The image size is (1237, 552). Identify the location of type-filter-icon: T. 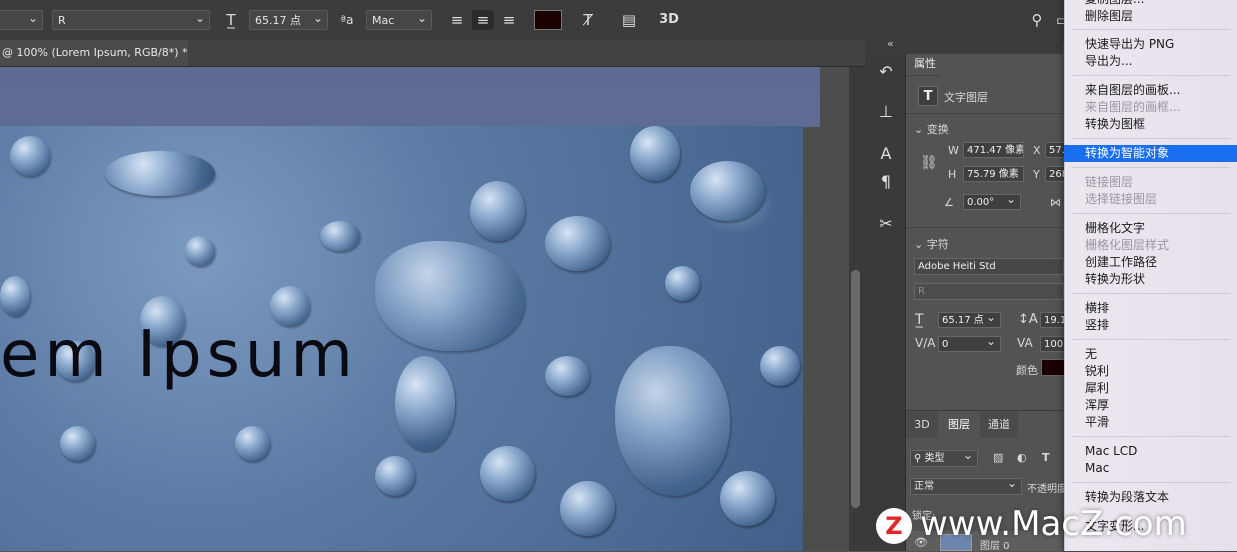
(1046, 457).